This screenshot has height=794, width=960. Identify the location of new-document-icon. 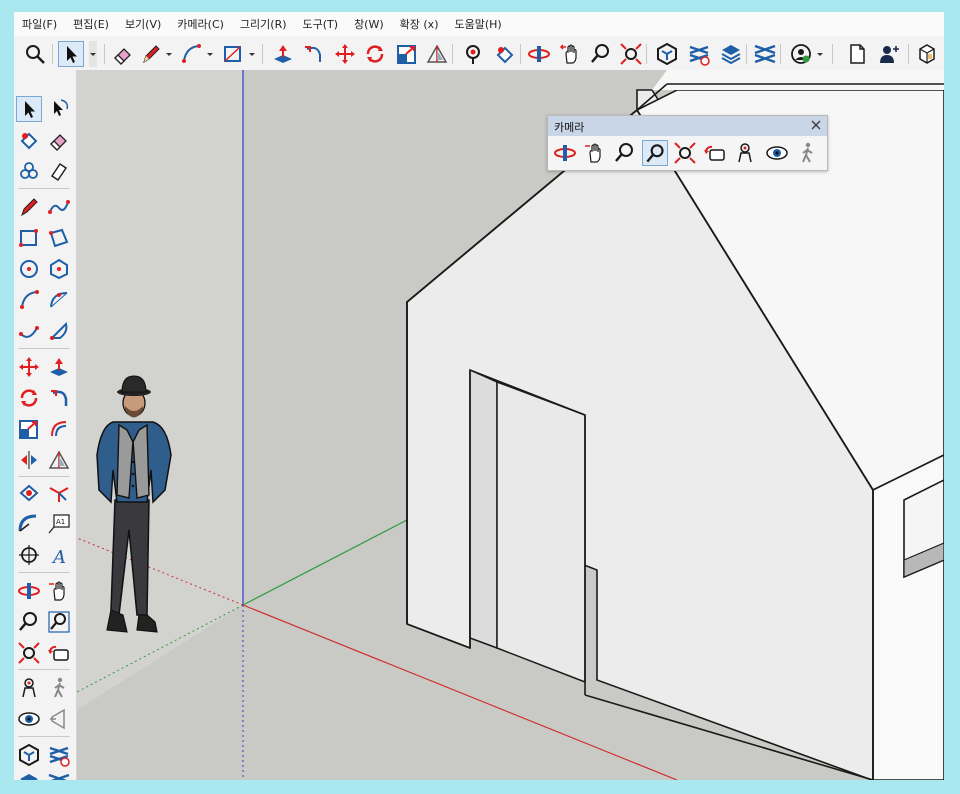
(857, 54).